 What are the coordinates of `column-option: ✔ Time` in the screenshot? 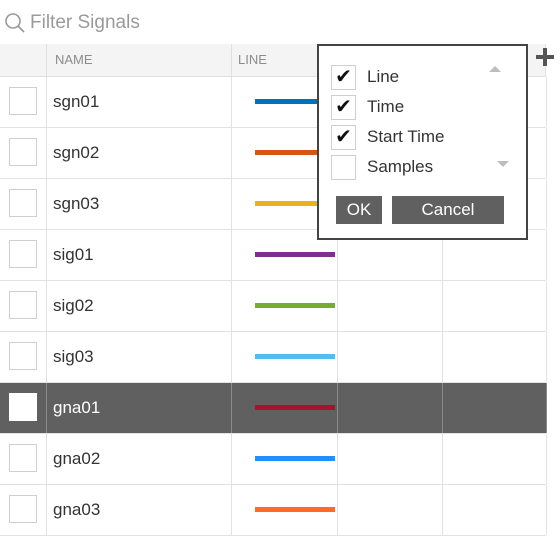 It's located at (367, 107).